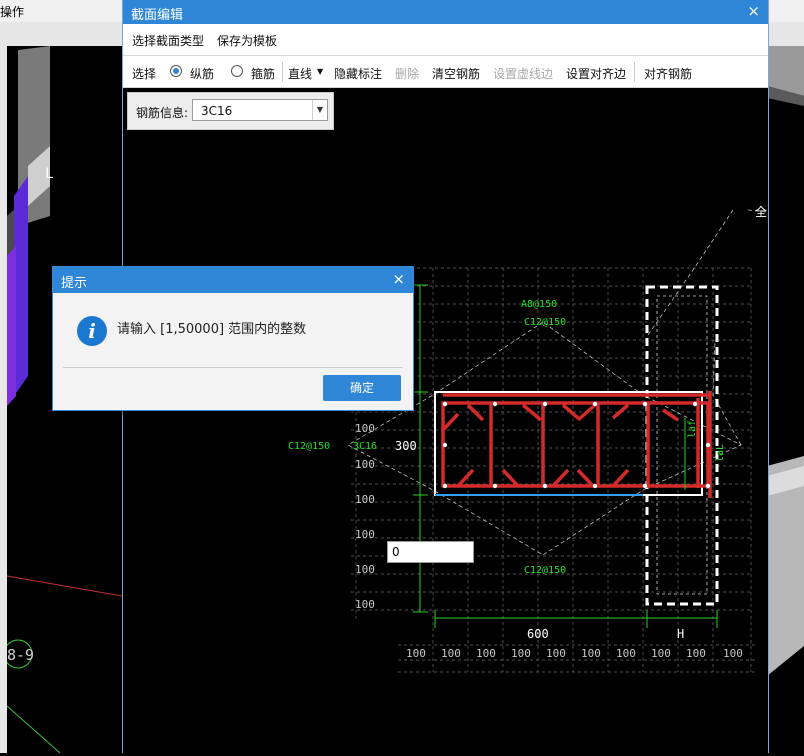  Describe the element at coordinates (538, 634) in the screenshot. I see `dim-600: 600` at that location.